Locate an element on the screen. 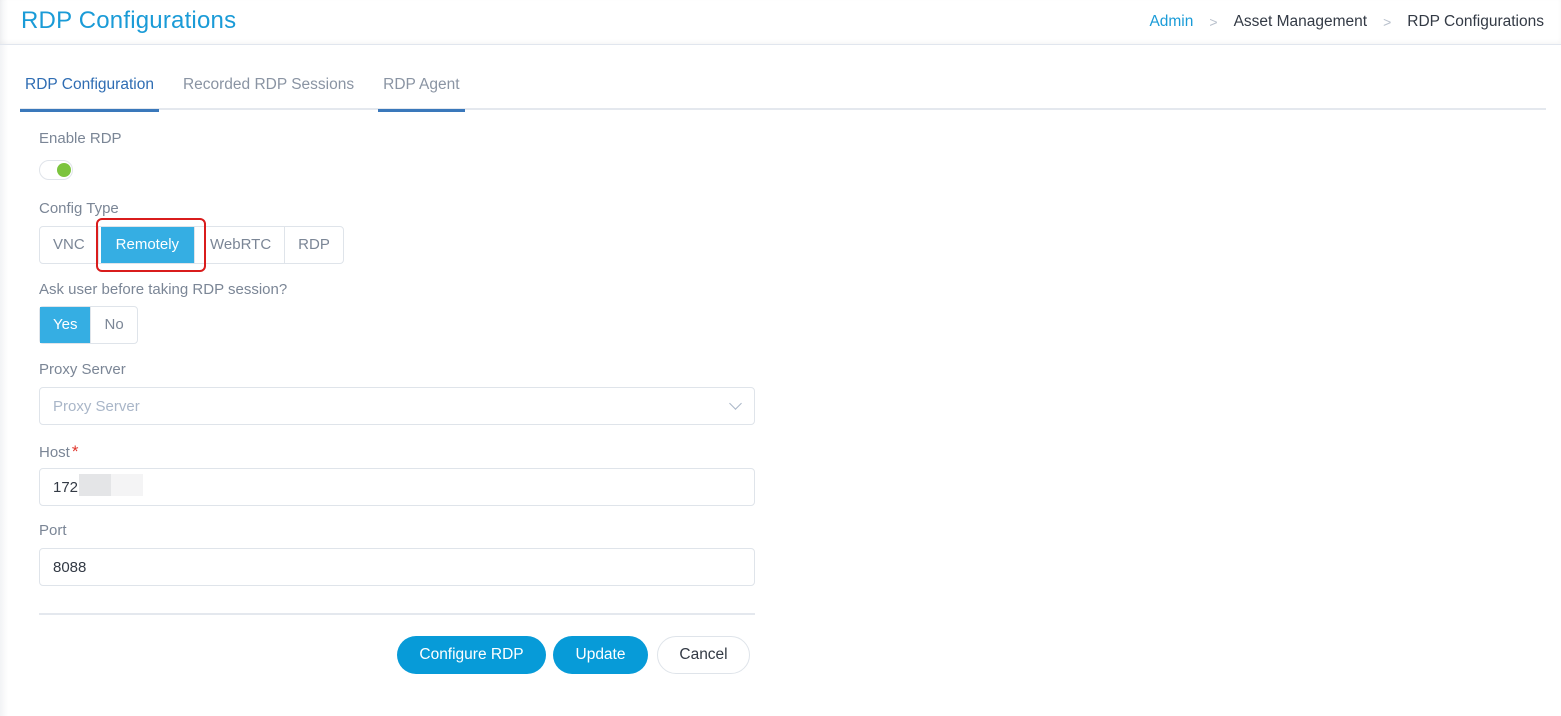 This screenshot has width=1561, height=716. enable-rdp-label: Enable RDP is located at coordinates (80, 138).